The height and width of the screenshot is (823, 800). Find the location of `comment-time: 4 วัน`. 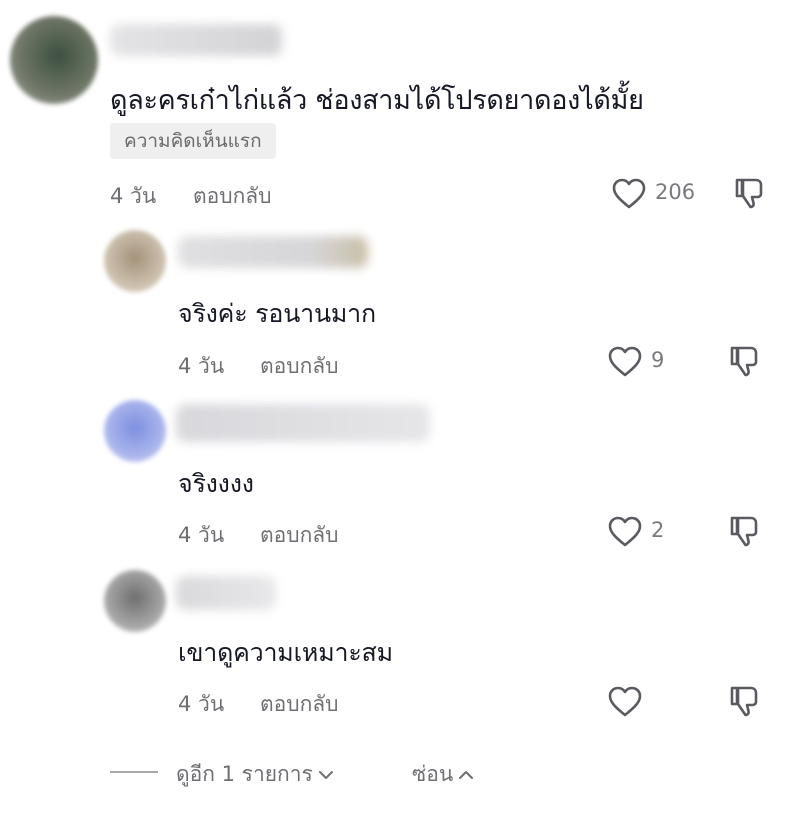

comment-time: 4 วัน is located at coordinates (133, 196).